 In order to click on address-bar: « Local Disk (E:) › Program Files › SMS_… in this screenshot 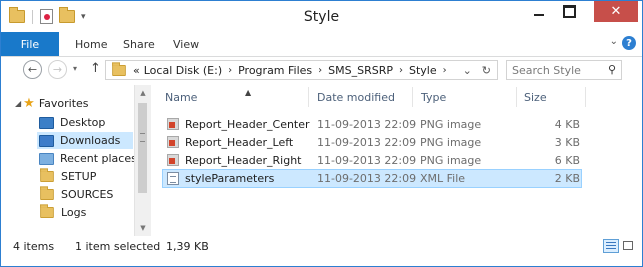, I will do `click(301, 70)`.